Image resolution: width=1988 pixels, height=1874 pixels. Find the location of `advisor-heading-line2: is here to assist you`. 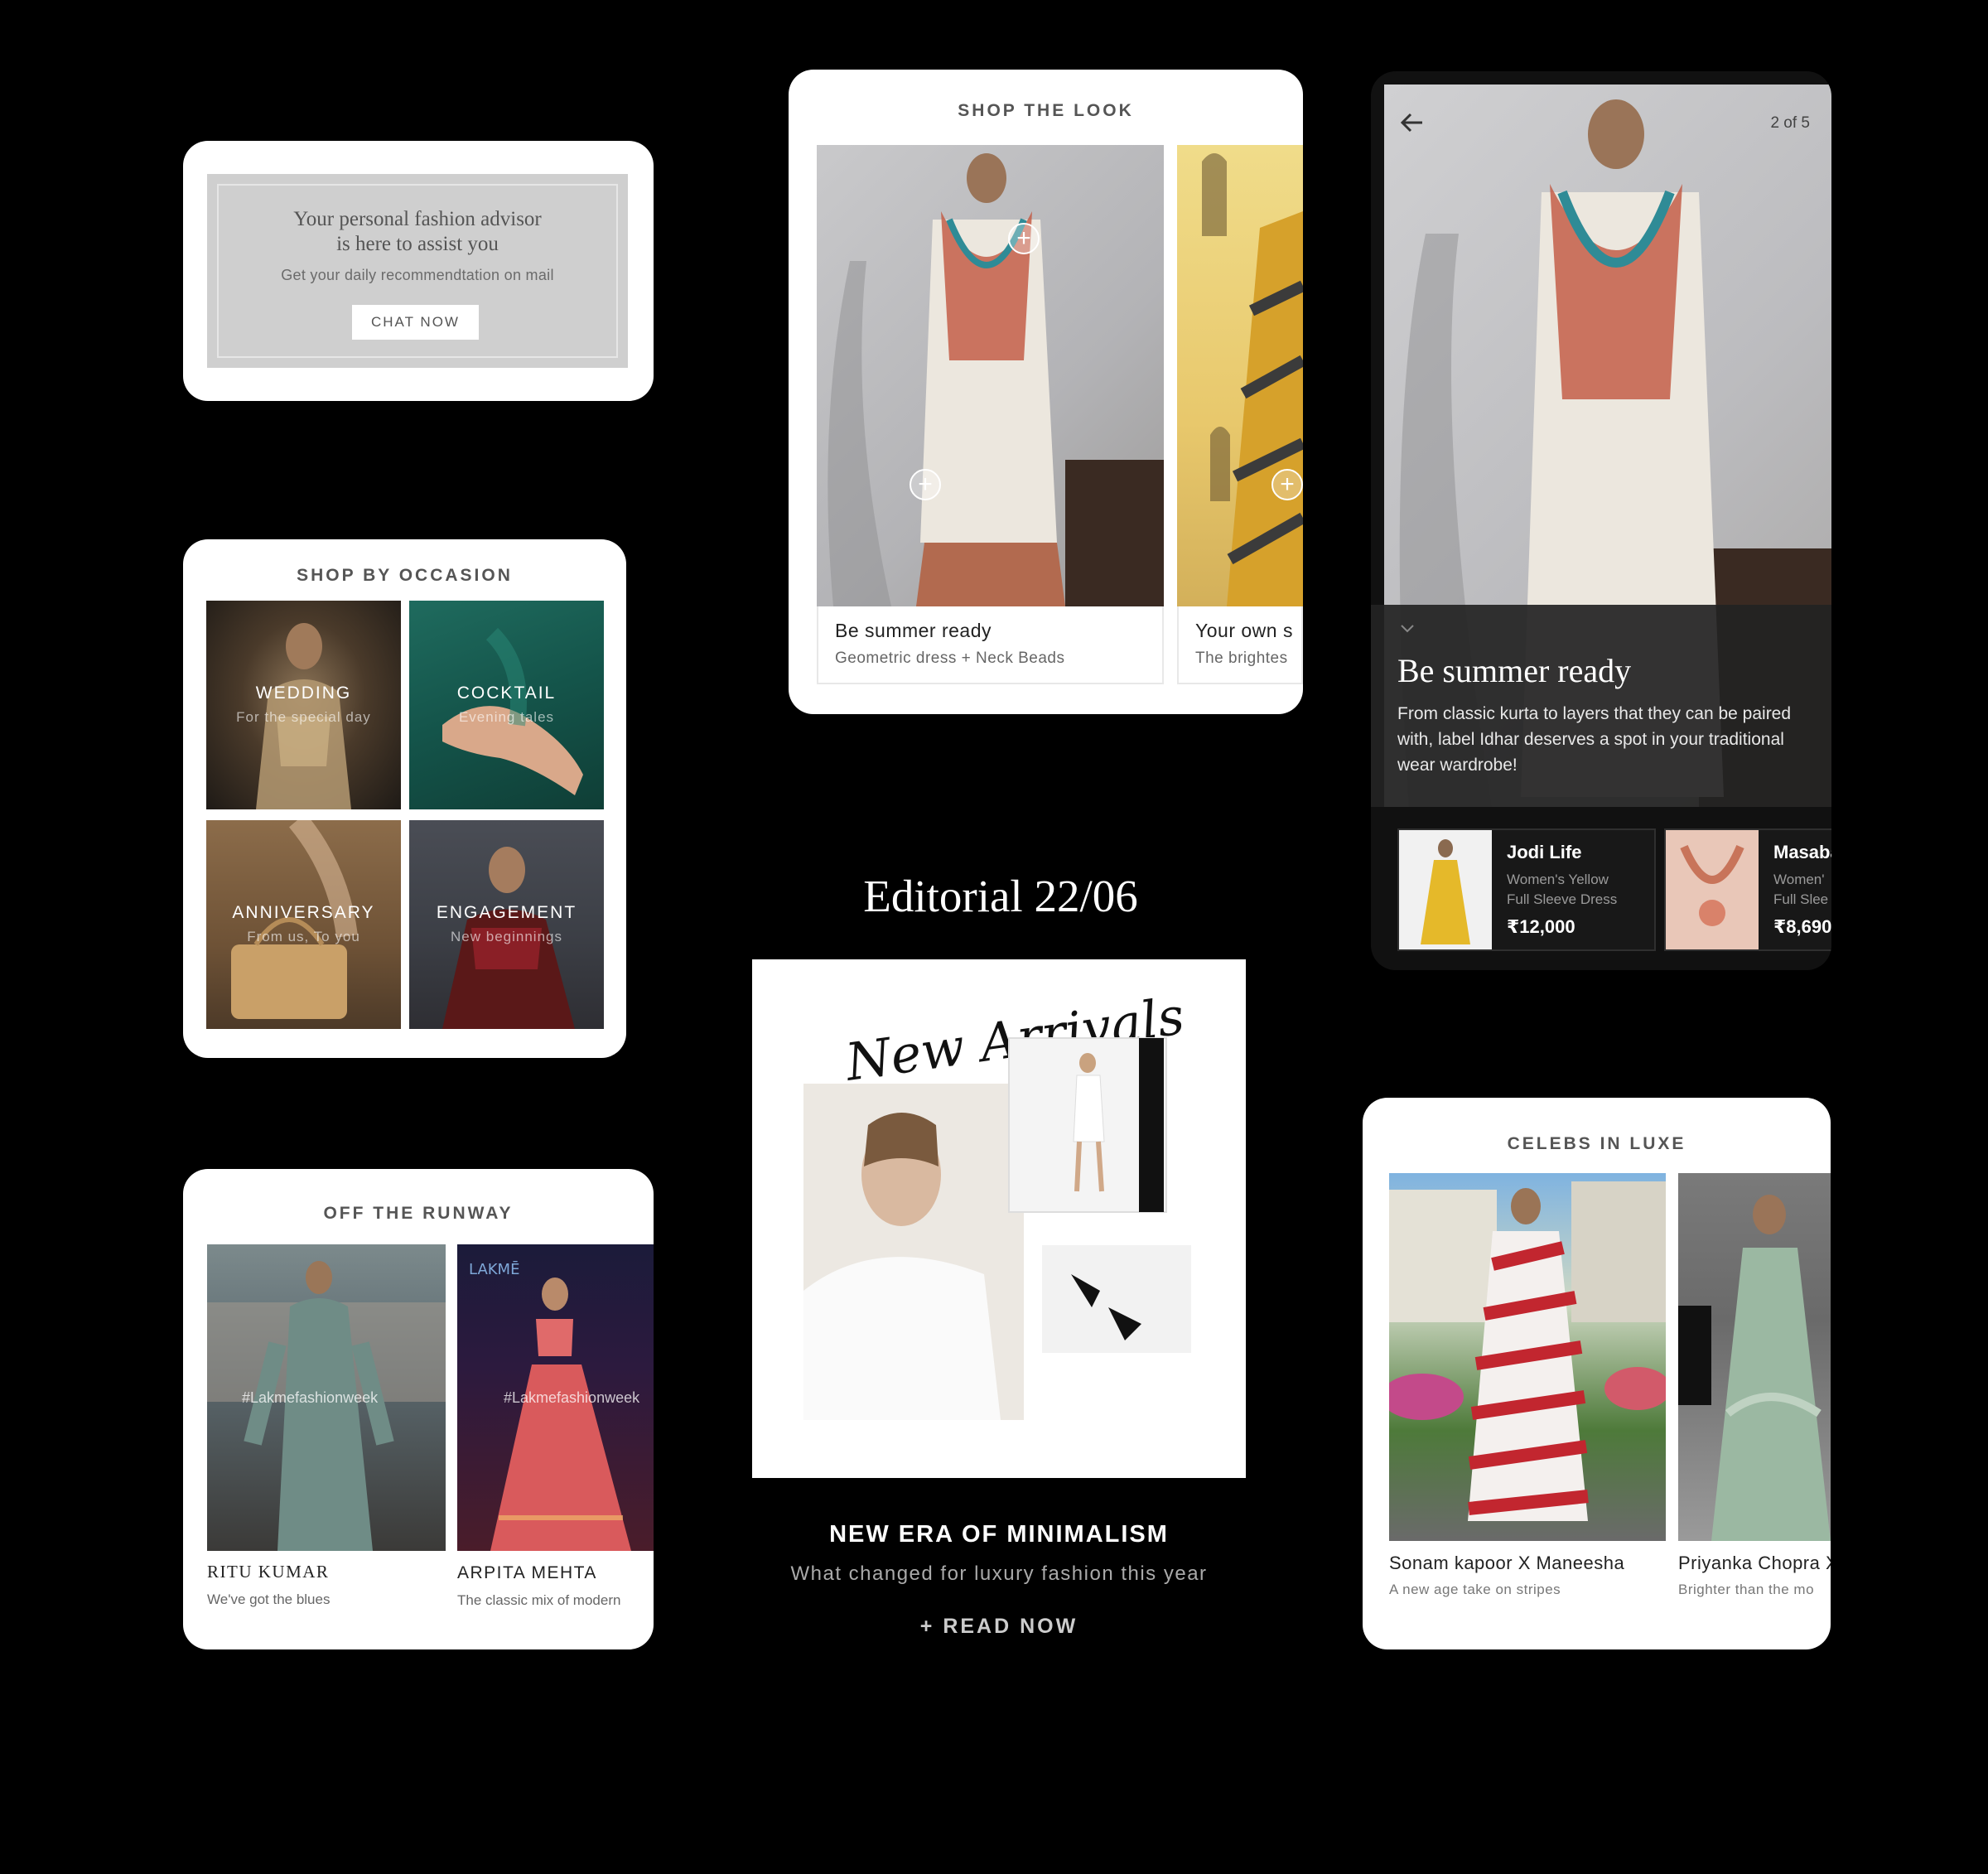

advisor-heading-line2: is here to assist you is located at coordinates (417, 244).